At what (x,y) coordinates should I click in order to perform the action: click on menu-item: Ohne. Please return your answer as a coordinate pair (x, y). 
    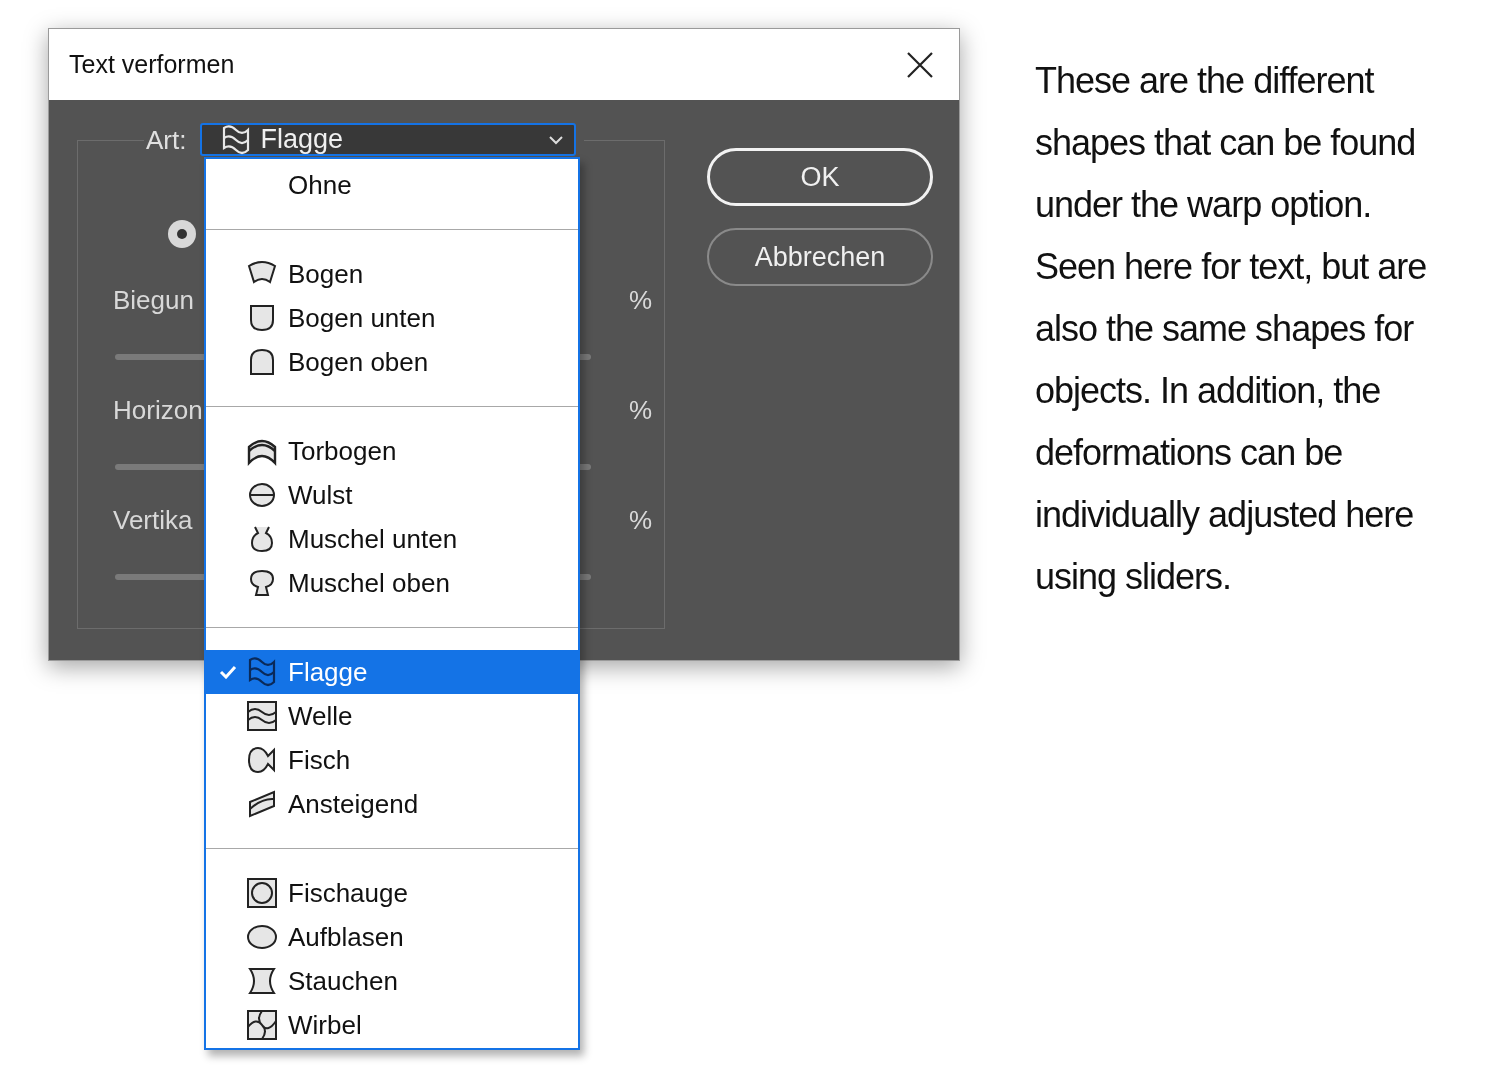
    Looking at the image, I should click on (392, 185).